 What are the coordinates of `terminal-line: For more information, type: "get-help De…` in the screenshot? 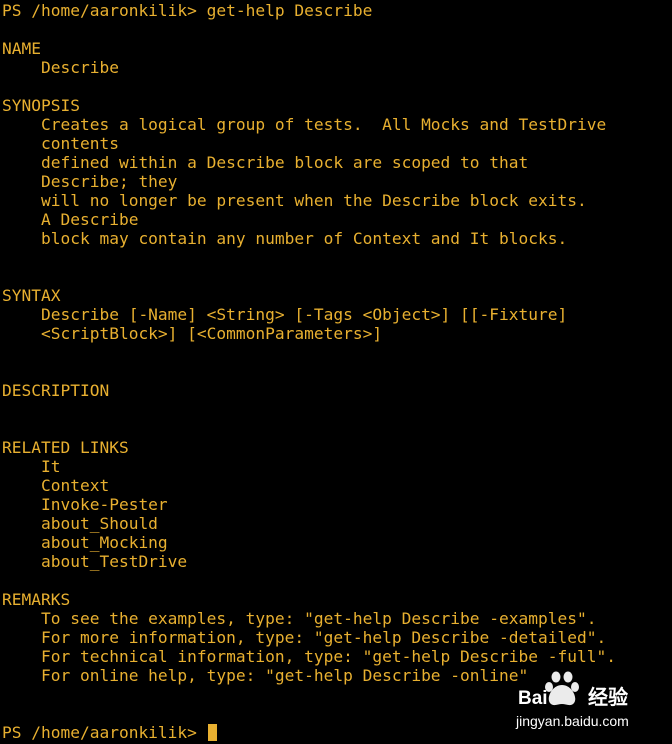 It's located at (304, 637).